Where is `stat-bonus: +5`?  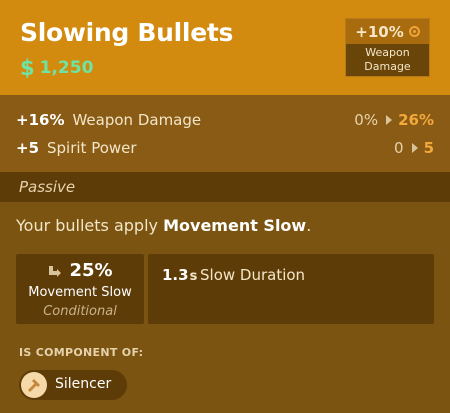
stat-bonus: +5 is located at coordinates (28, 148).